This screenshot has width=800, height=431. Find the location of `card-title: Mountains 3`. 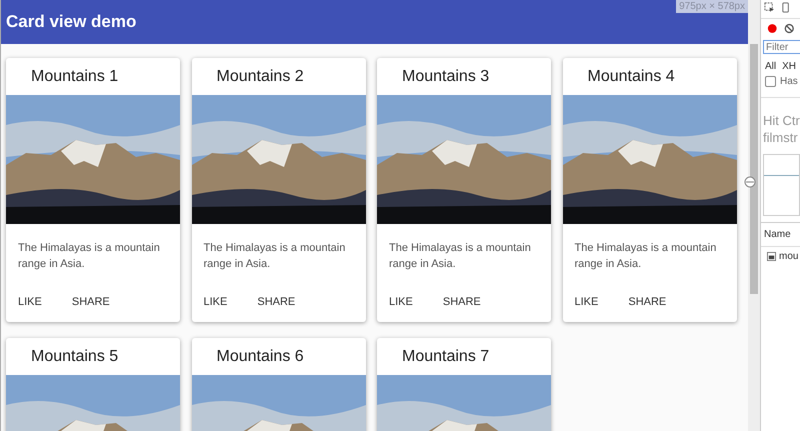

card-title: Mountains 3 is located at coordinates (445, 76).